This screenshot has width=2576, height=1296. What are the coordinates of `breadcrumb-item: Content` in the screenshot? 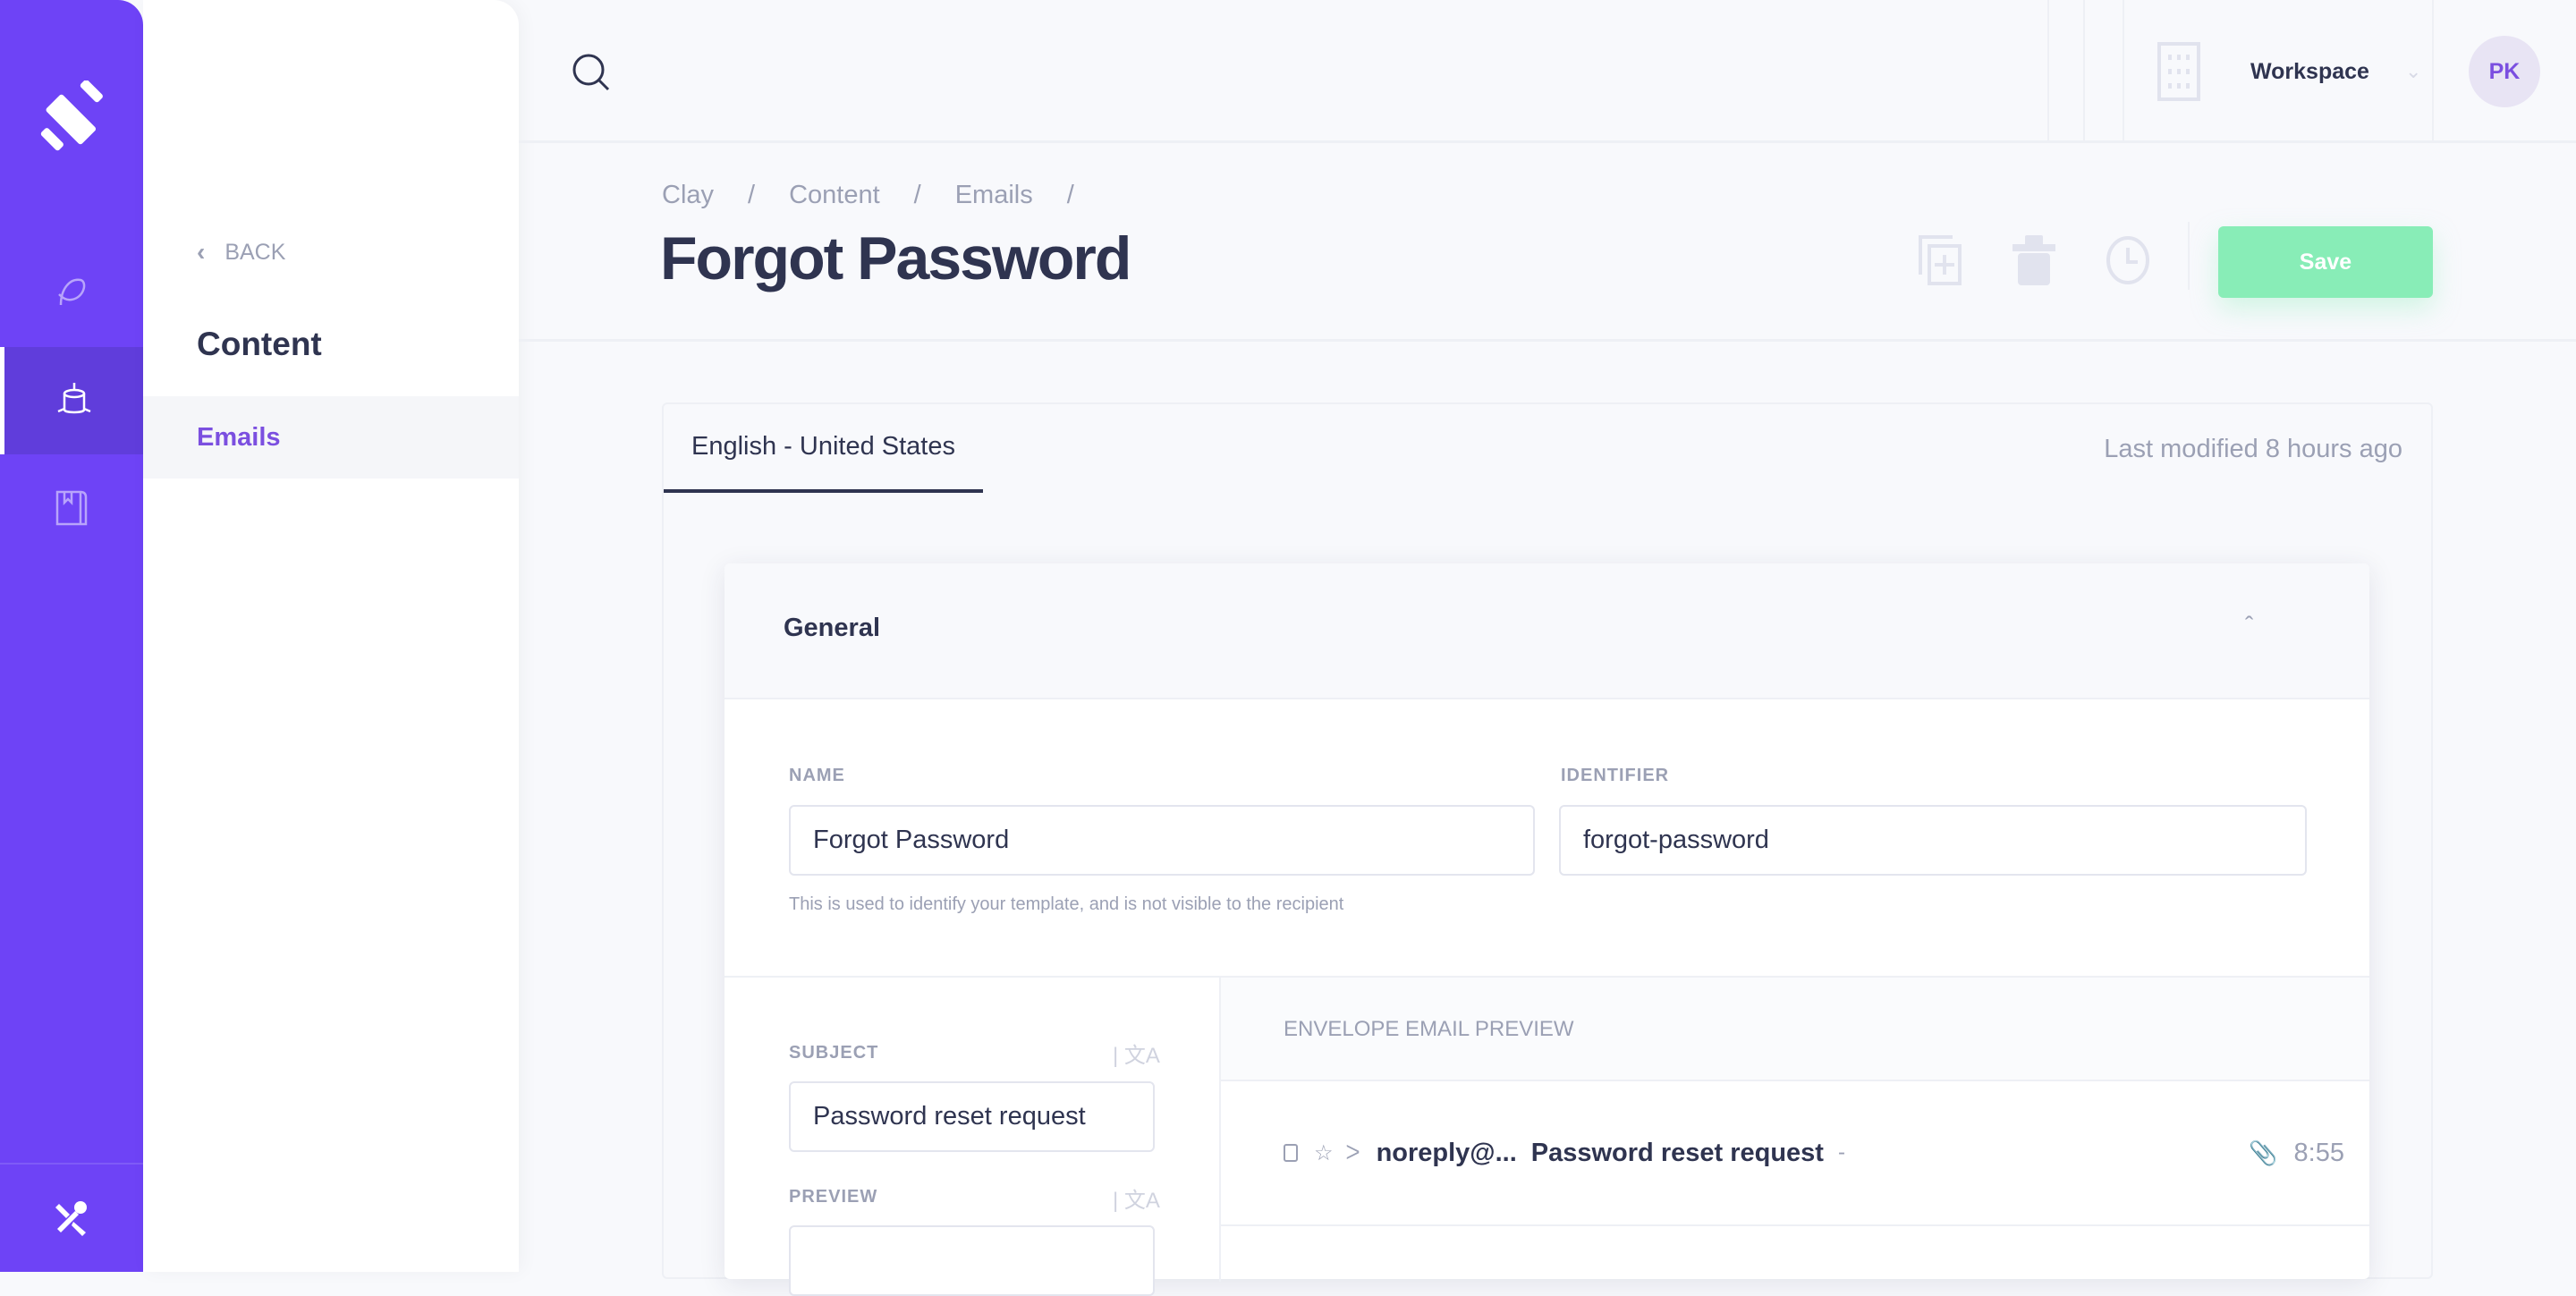 It's located at (834, 195).